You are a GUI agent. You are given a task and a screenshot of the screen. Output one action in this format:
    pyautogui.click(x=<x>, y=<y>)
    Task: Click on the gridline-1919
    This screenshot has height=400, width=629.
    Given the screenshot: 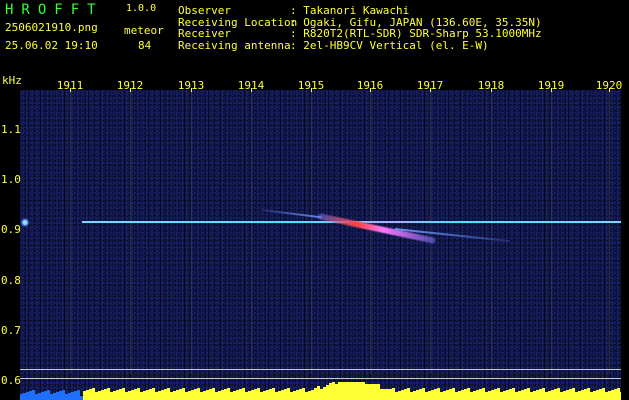 What is the action you would take?
    pyautogui.click(x=551, y=231)
    